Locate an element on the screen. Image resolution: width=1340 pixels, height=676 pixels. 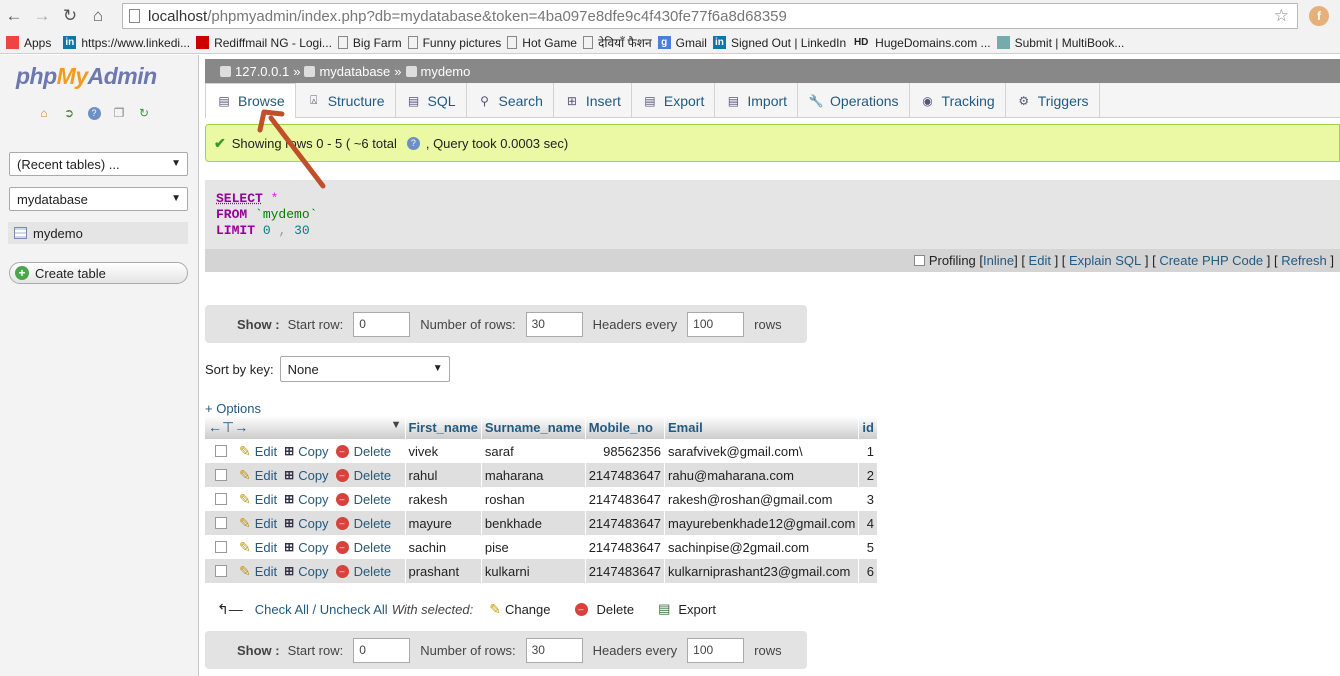
profiling-checkbox is located at coordinates (919, 260).